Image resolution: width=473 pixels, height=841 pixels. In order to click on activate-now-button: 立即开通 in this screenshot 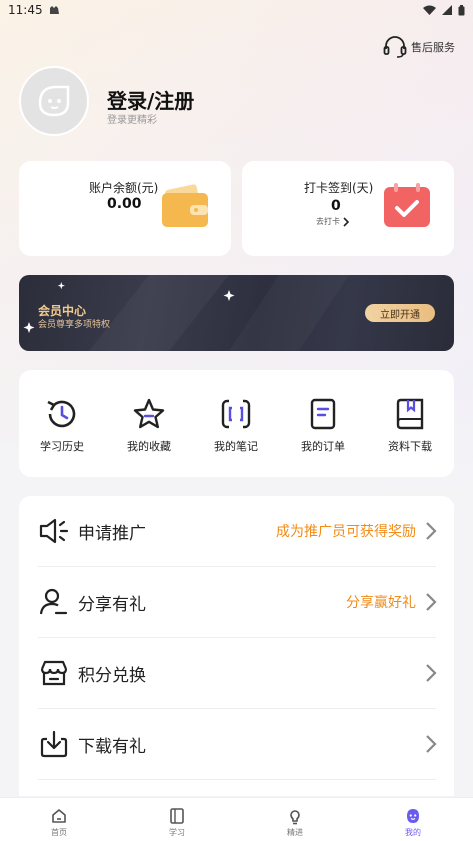, I will do `click(400, 313)`.